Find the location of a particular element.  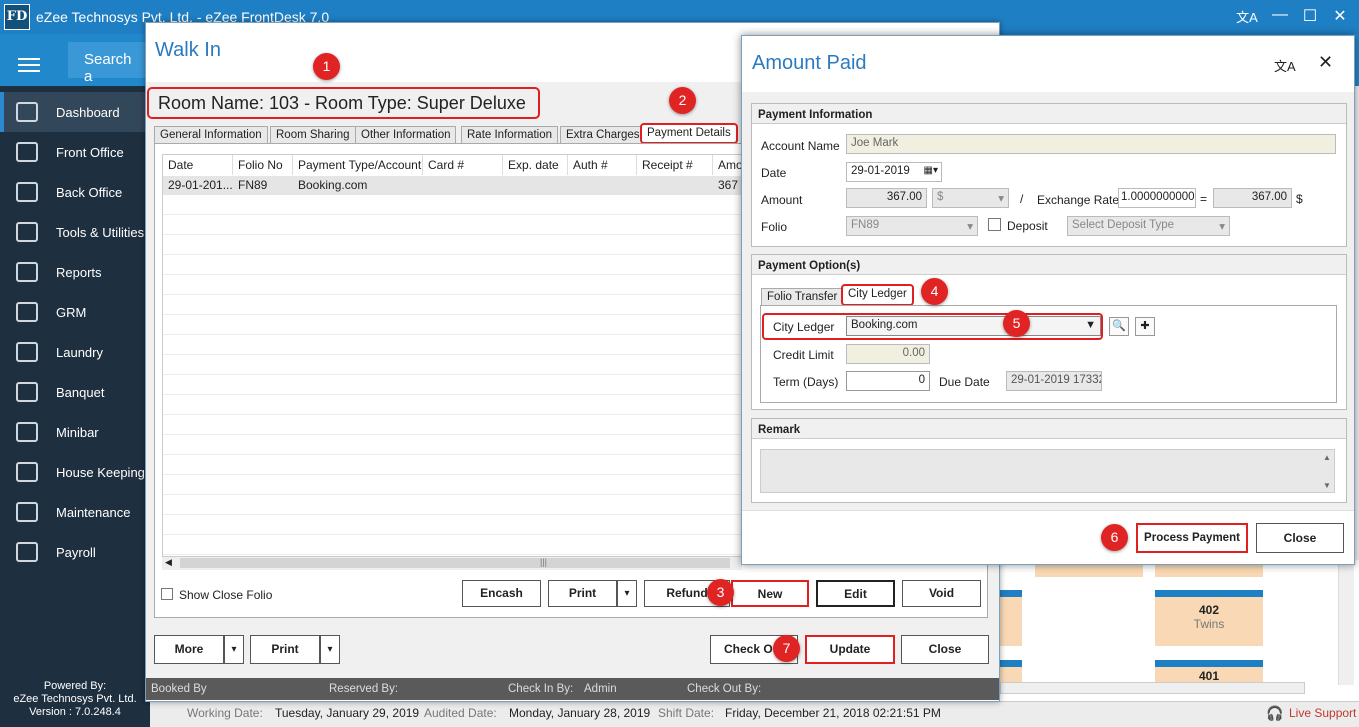

sidebar-item-tools-utilities: Tools & Utilities is located at coordinates (75, 232).